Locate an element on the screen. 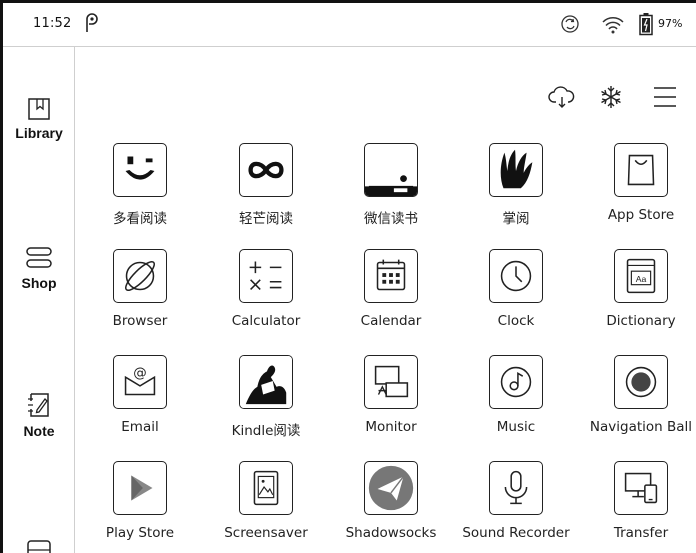  app-label: Calendar is located at coordinates (391, 321).